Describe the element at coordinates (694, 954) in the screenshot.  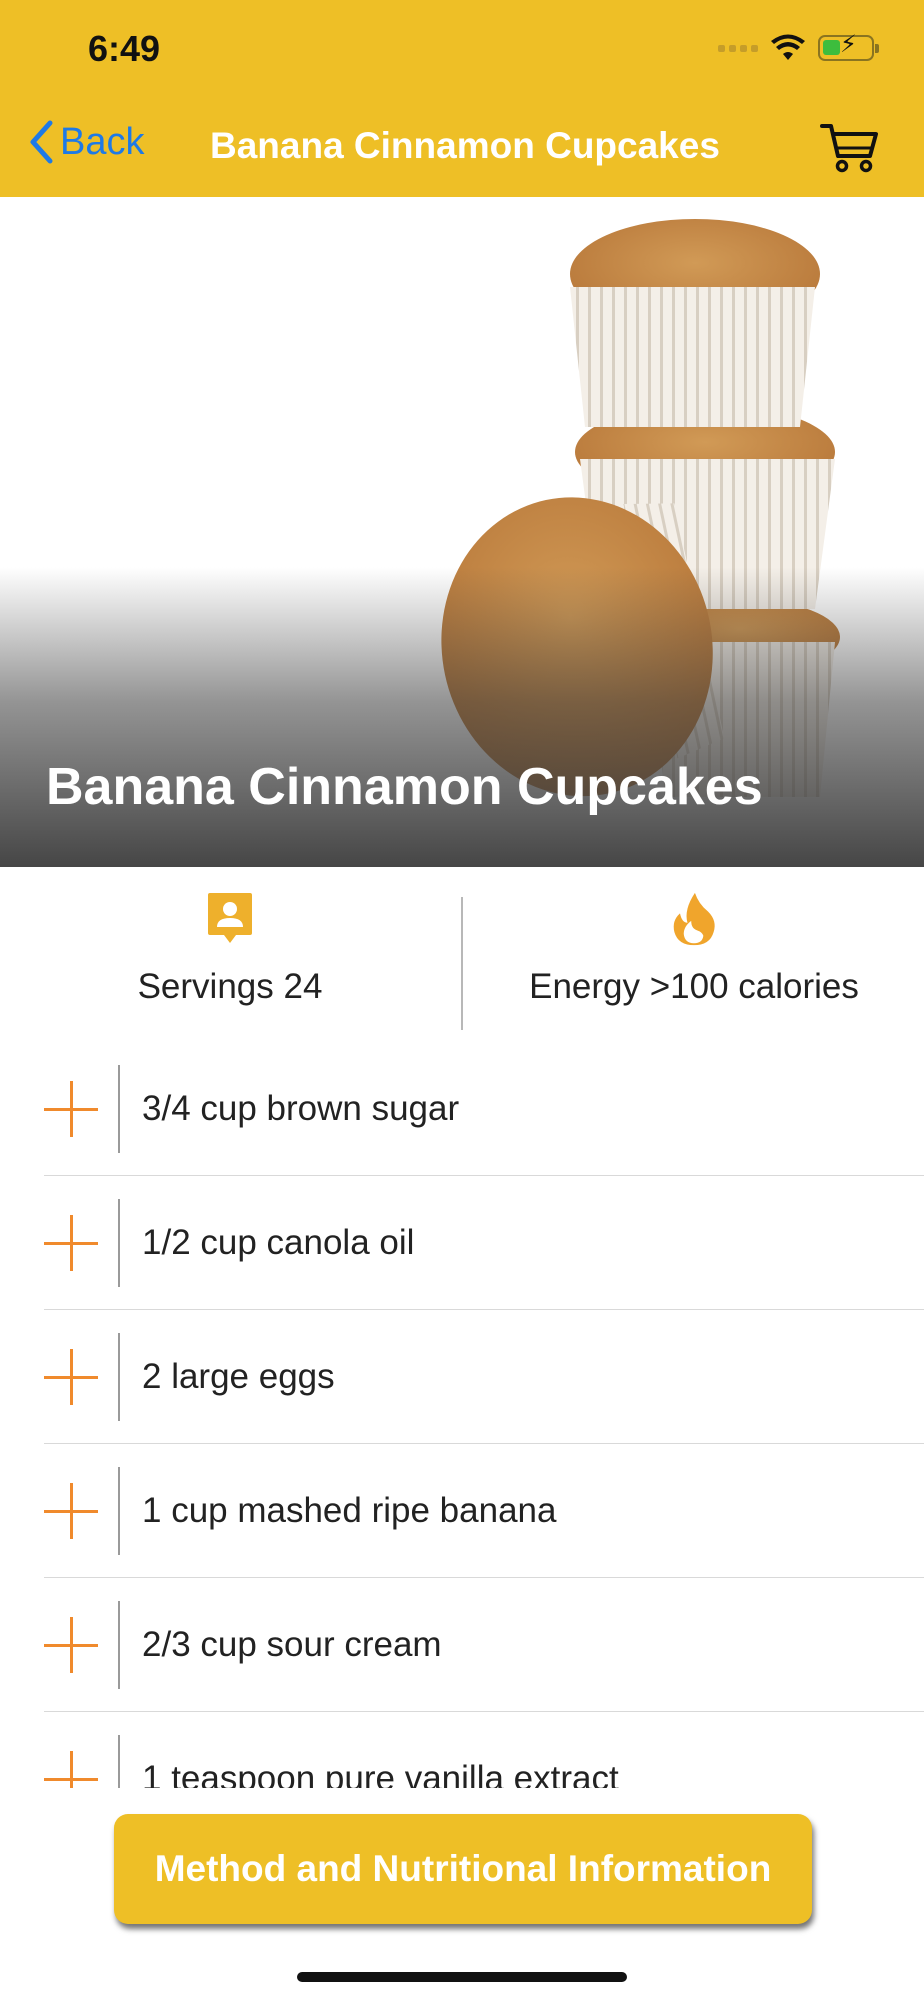
I see `energy-info: Energy >100 calories` at that location.